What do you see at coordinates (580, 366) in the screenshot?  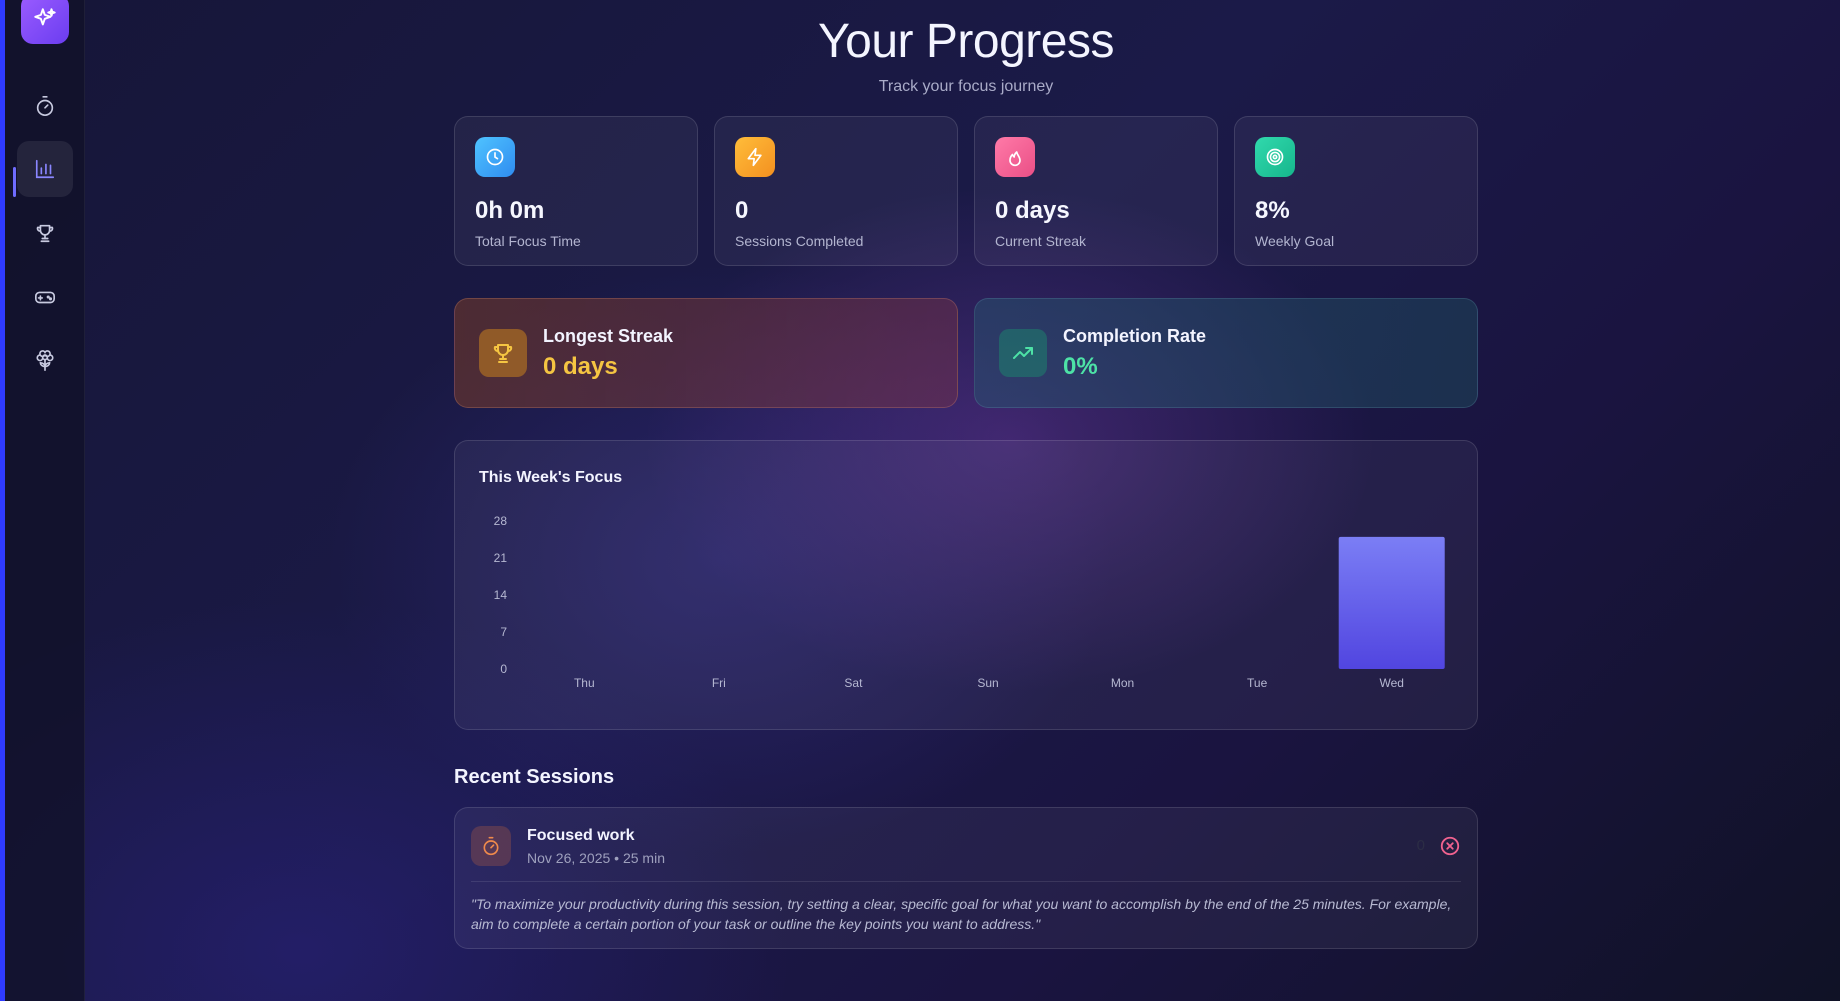 I see `highlight-value: 0 days` at bounding box center [580, 366].